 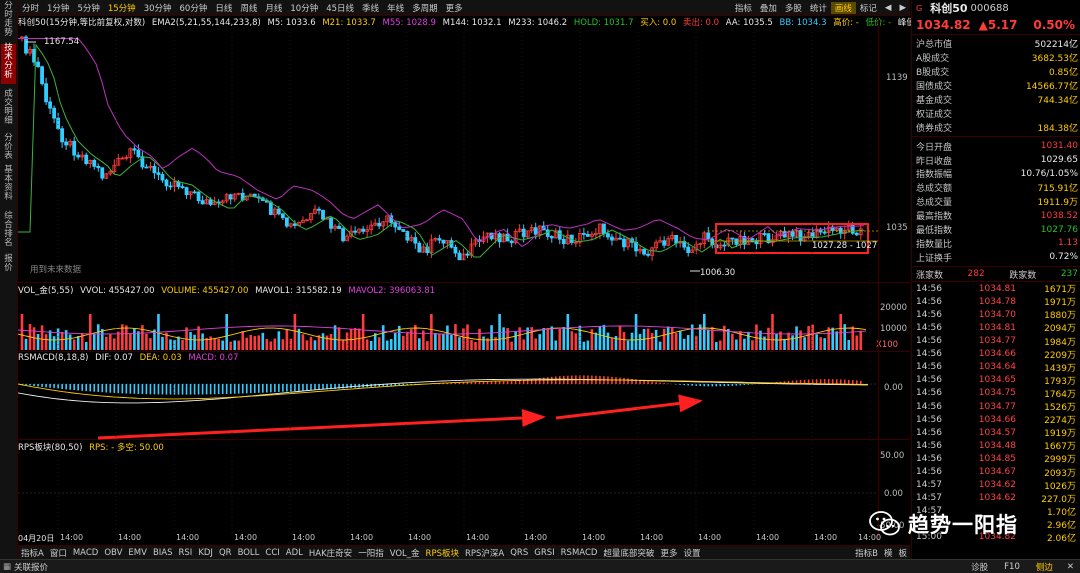 I want to click on ind-tab: GRSI, so click(x=544, y=553).